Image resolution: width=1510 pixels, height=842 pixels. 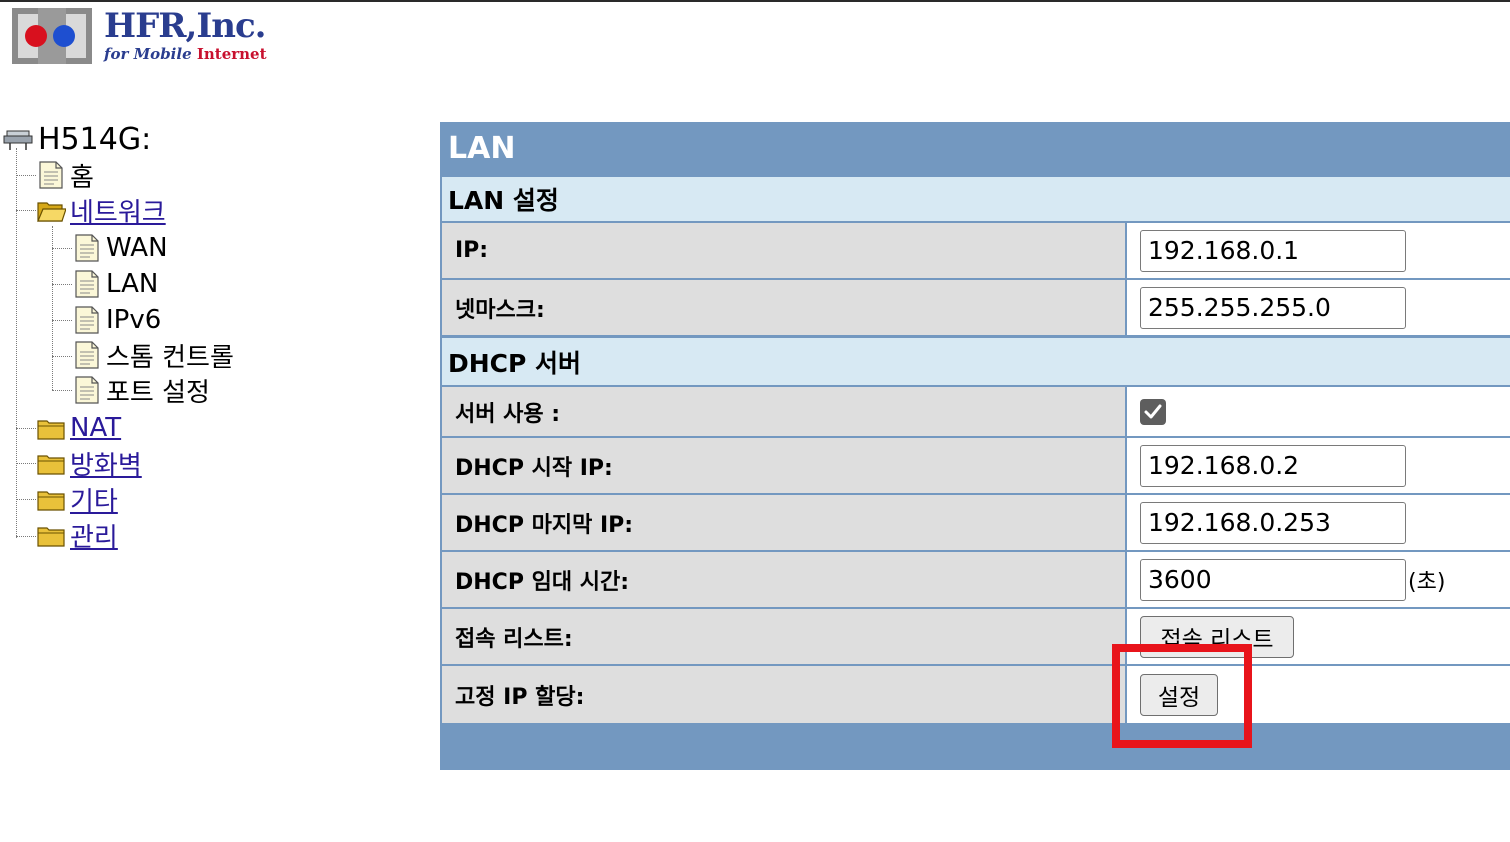 I want to click on lease-time-cell: 3600 (초), so click(x=1318, y=579).